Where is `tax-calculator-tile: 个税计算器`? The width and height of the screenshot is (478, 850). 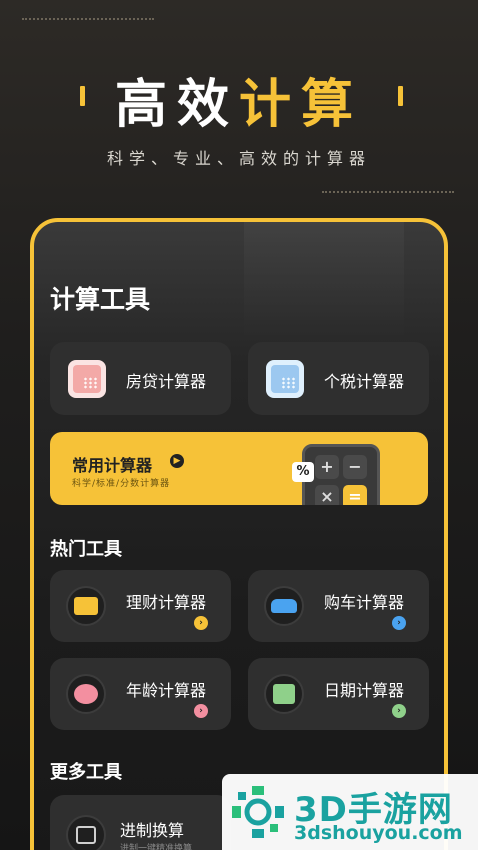
tax-calculator-tile: 个税计算器 is located at coordinates (338, 378).